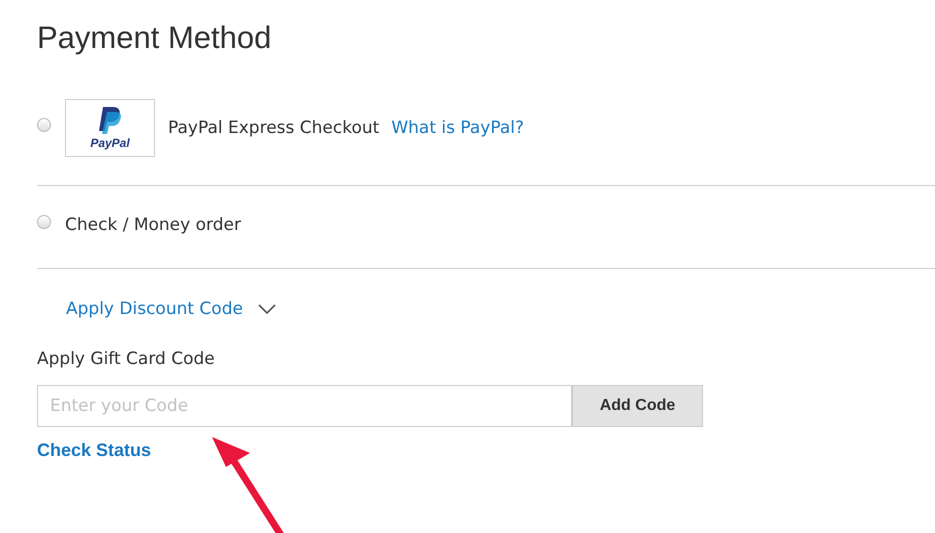  What do you see at coordinates (304, 406) in the screenshot?
I see `code-input-field: Enter your Code` at bounding box center [304, 406].